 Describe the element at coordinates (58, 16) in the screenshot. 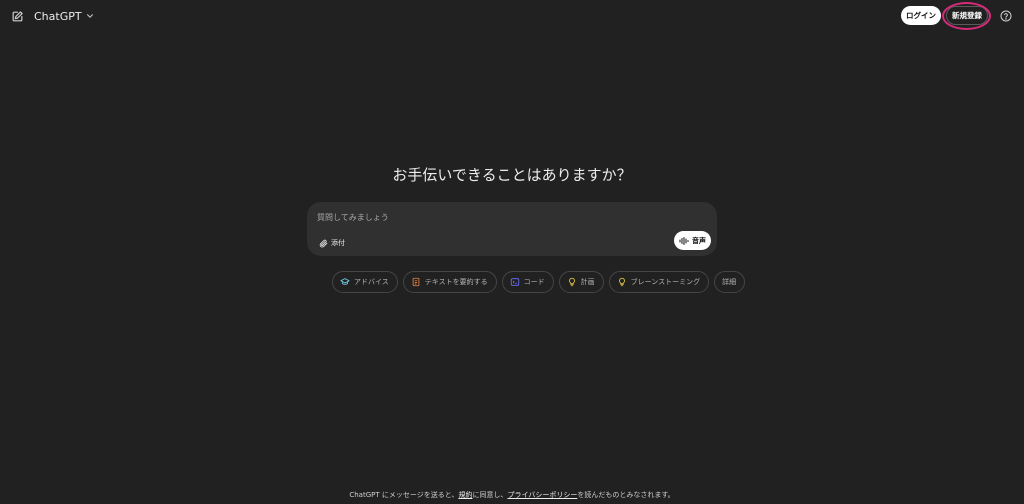

I see `model-name: ChatGPT` at that location.